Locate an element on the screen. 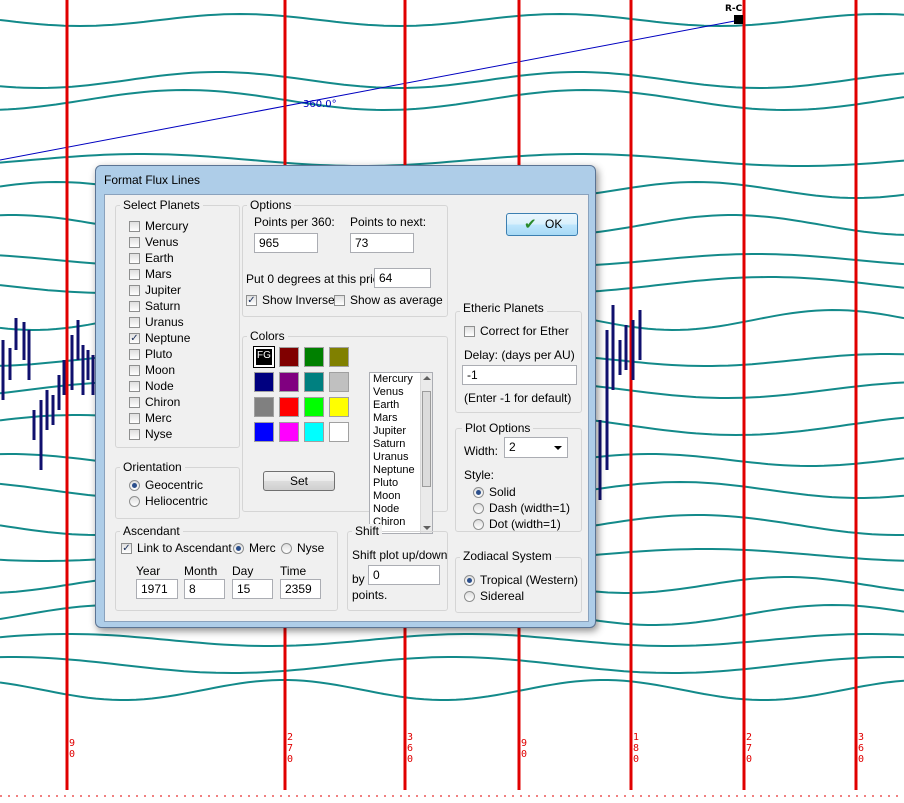  day-input: 15 is located at coordinates (252, 589).